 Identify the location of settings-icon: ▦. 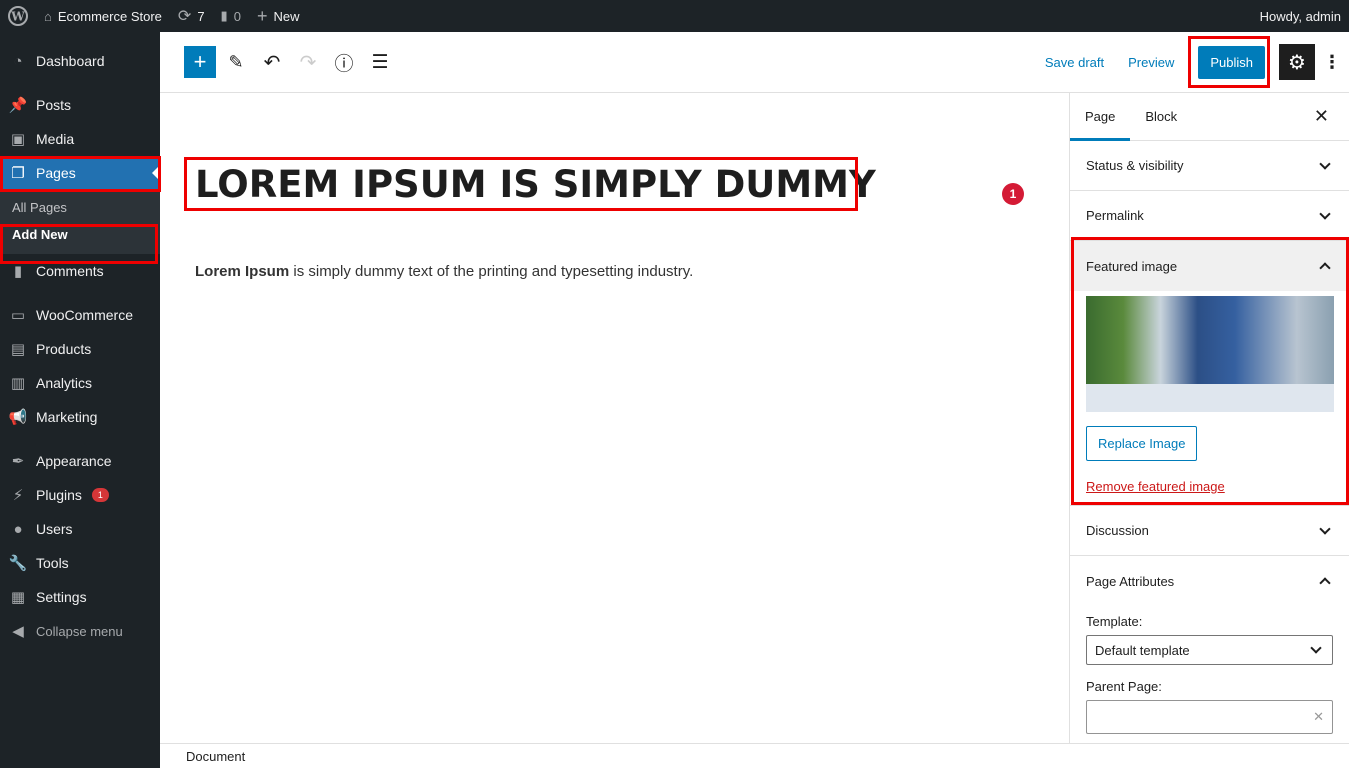
(18, 597).